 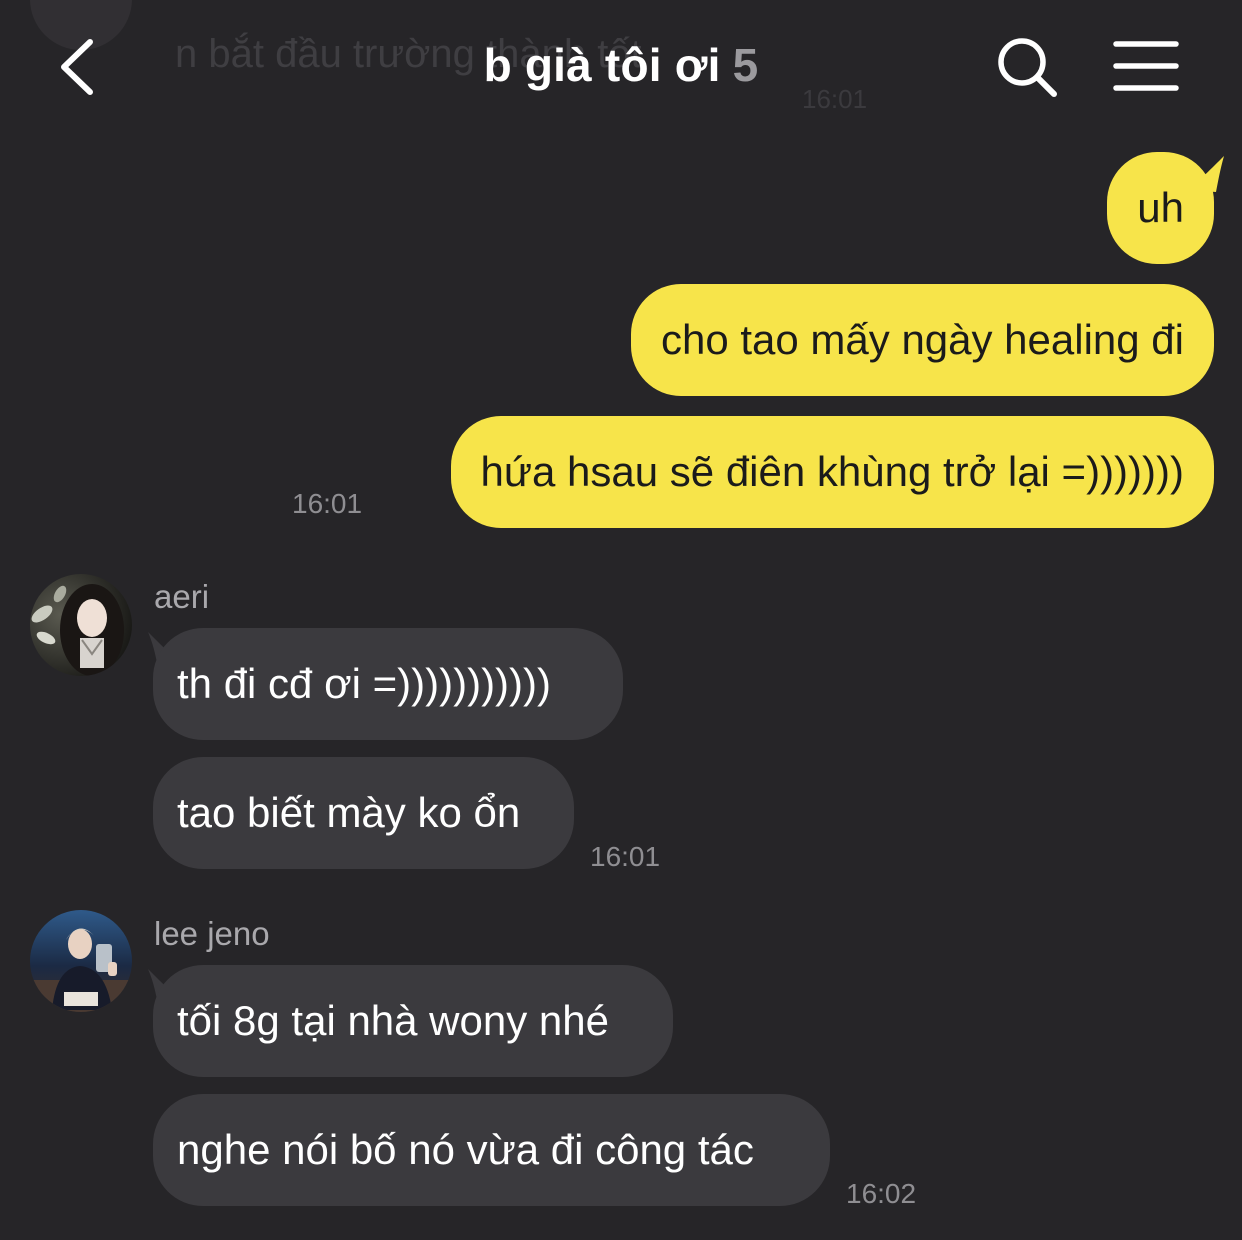 I want to click on incoming-message-bubble: tối 8g tại nhà wony nhé, so click(x=413, y=1021).